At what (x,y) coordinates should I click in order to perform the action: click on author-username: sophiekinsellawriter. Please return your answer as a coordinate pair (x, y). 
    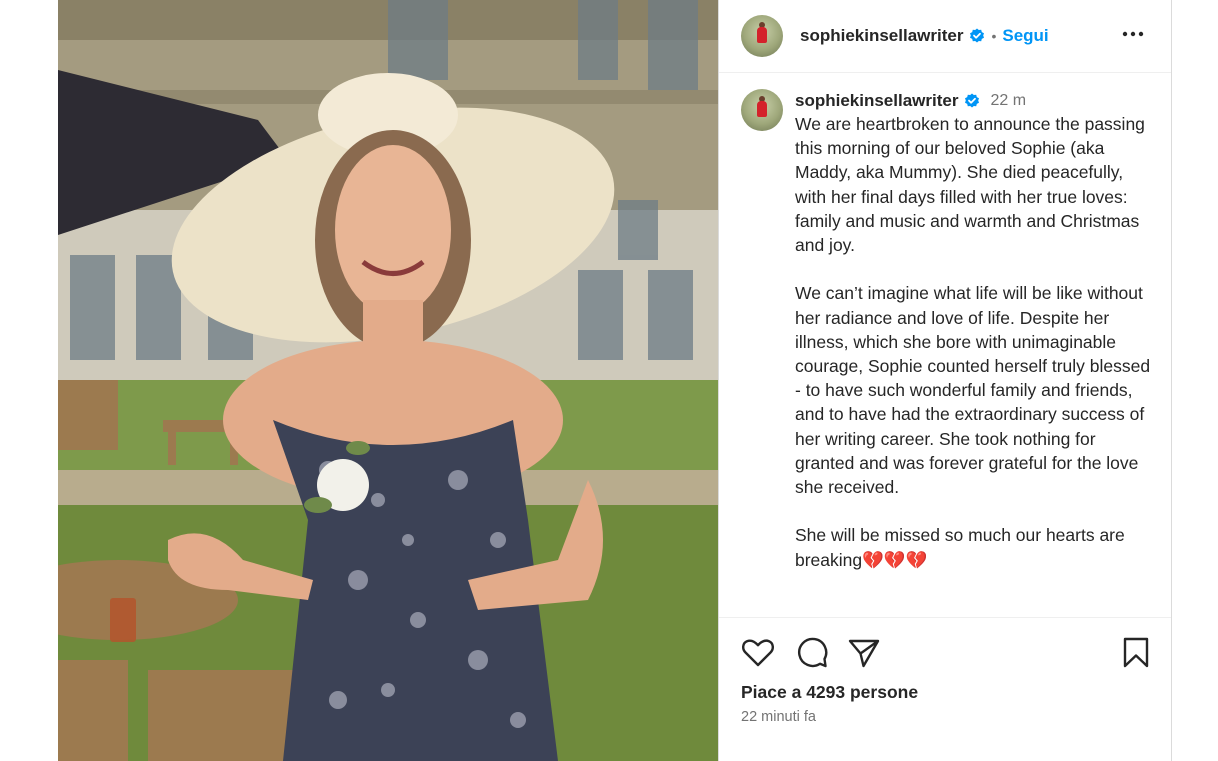
    Looking at the image, I should click on (881, 36).